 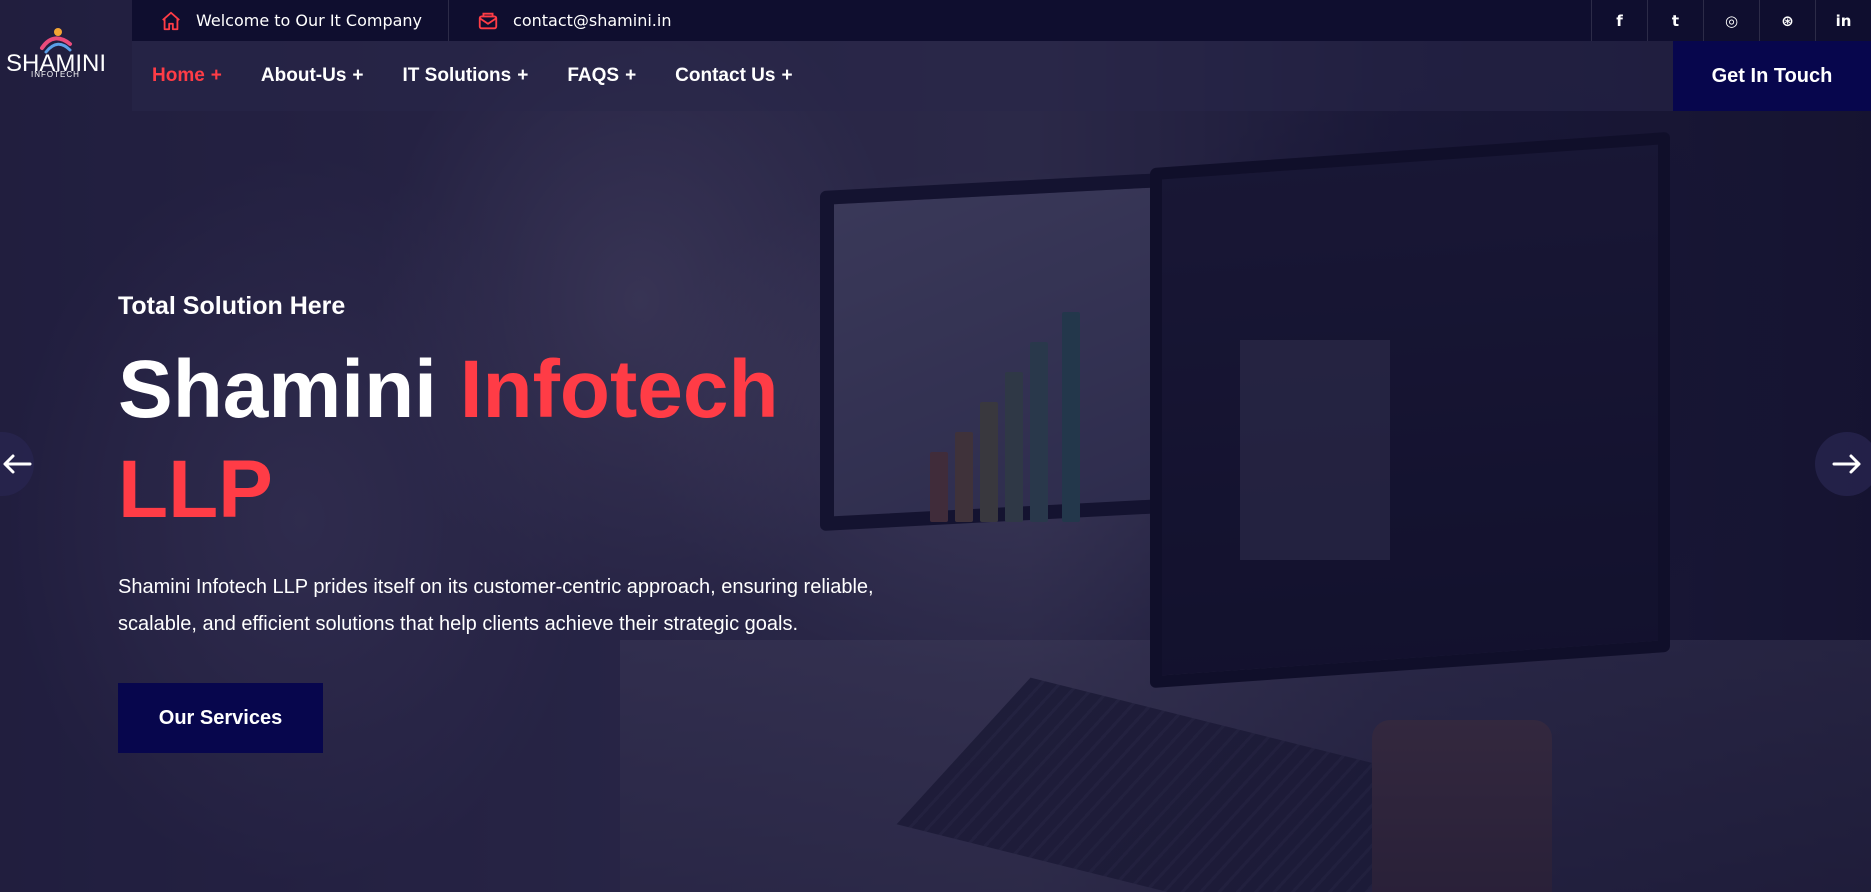 I want to click on nav-item-label: Contact Us, so click(x=725, y=75).